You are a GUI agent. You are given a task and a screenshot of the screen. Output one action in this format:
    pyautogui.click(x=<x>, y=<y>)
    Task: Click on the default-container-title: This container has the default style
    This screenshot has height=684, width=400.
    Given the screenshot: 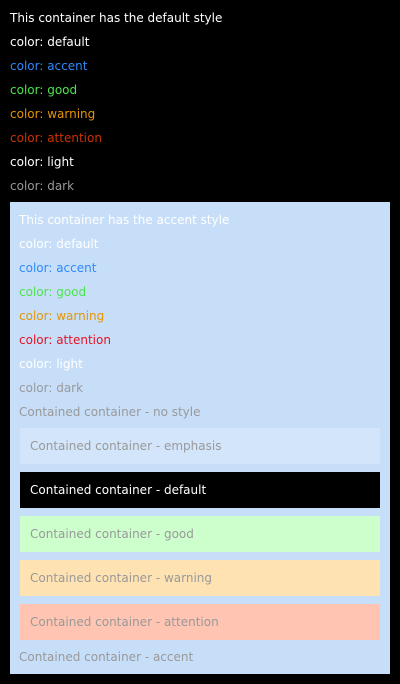 What is the action you would take?
    pyautogui.click(x=116, y=18)
    